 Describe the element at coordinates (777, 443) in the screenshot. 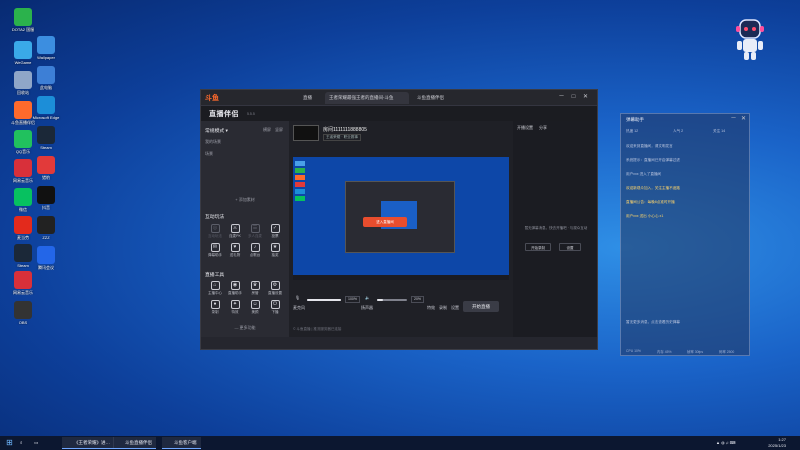

I see `clock: 1:27 2025/1/23` at that location.